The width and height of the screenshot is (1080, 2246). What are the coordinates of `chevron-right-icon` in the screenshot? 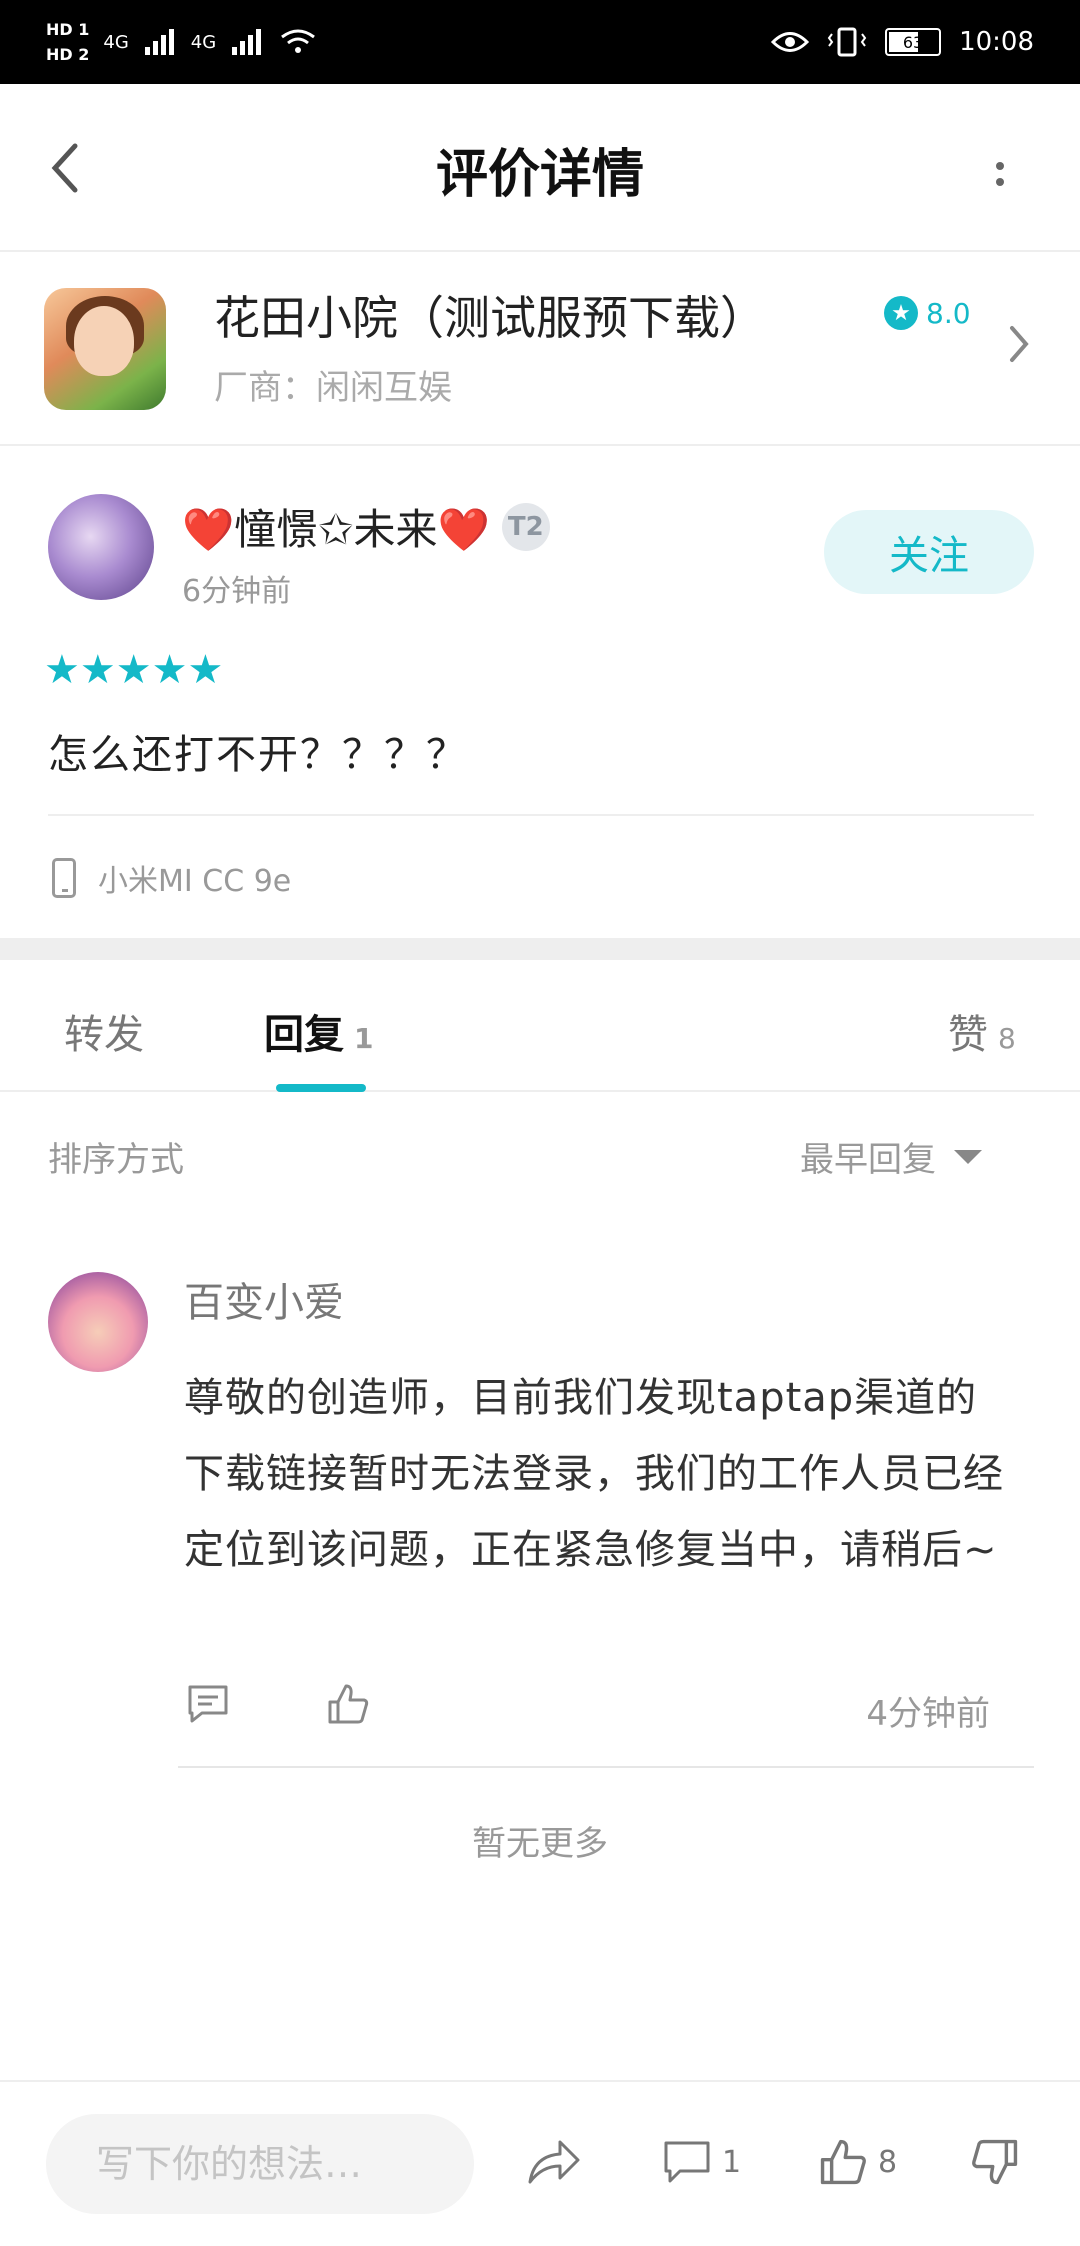 It's located at (1019, 349).